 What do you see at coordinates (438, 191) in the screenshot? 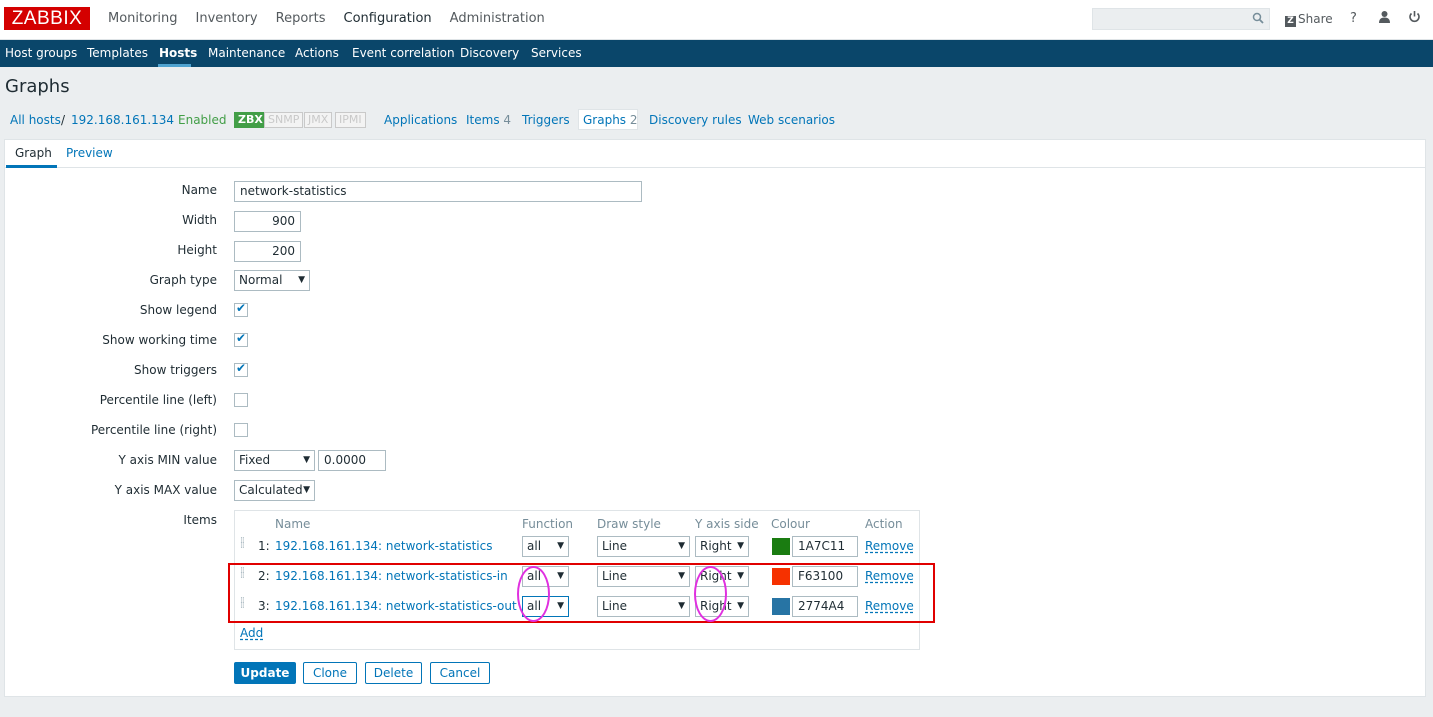
I see `name-input: network-statistics` at bounding box center [438, 191].